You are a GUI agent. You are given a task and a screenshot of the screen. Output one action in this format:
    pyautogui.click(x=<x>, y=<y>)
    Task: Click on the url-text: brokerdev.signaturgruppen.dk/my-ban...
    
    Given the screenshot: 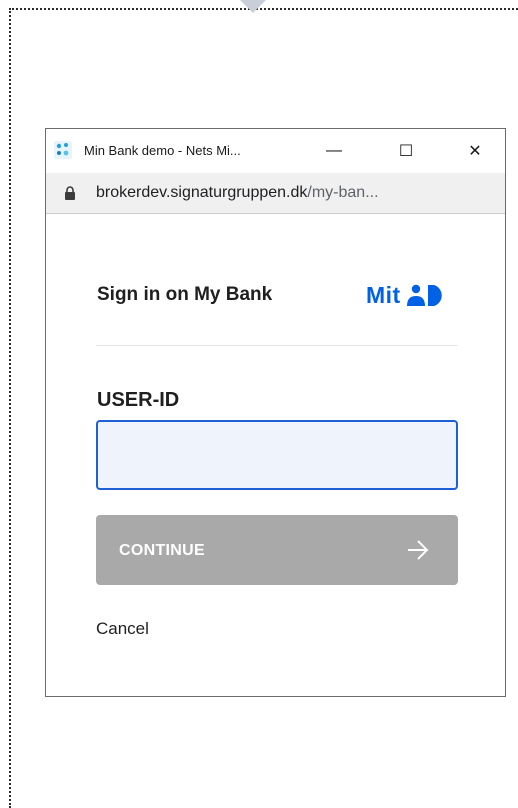 What is the action you would take?
    pyautogui.click(x=237, y=193)
    